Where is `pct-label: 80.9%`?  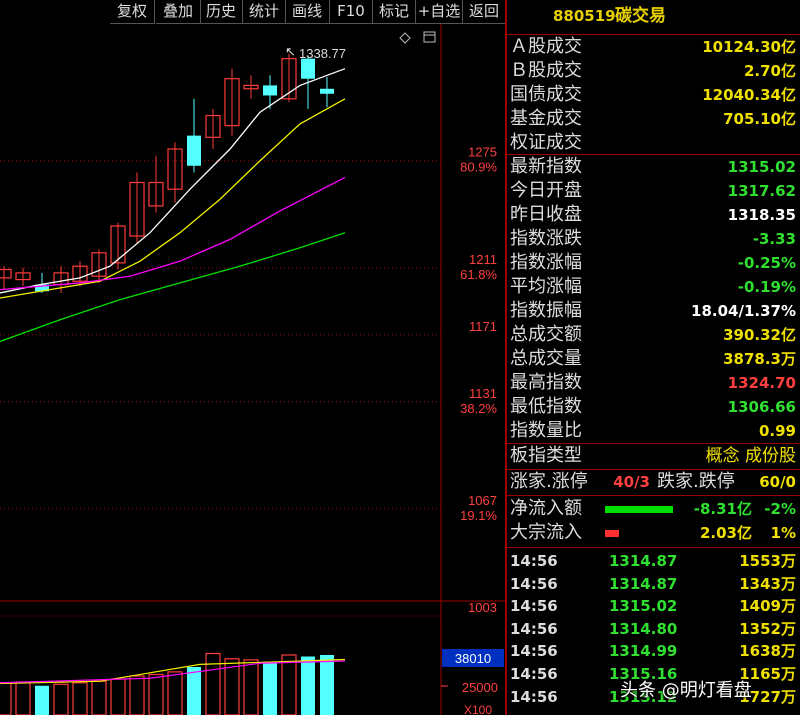 pct-label: 80.9% is located at coordinates (478, 167).